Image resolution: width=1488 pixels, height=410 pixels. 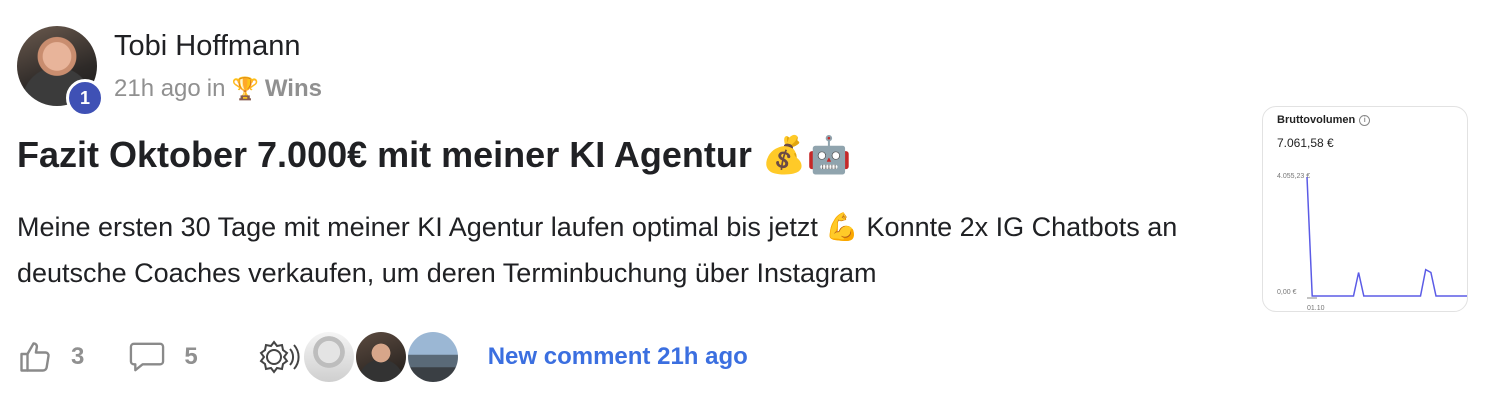 I want to click on comment-button: 5, so click(x=163, y=357).